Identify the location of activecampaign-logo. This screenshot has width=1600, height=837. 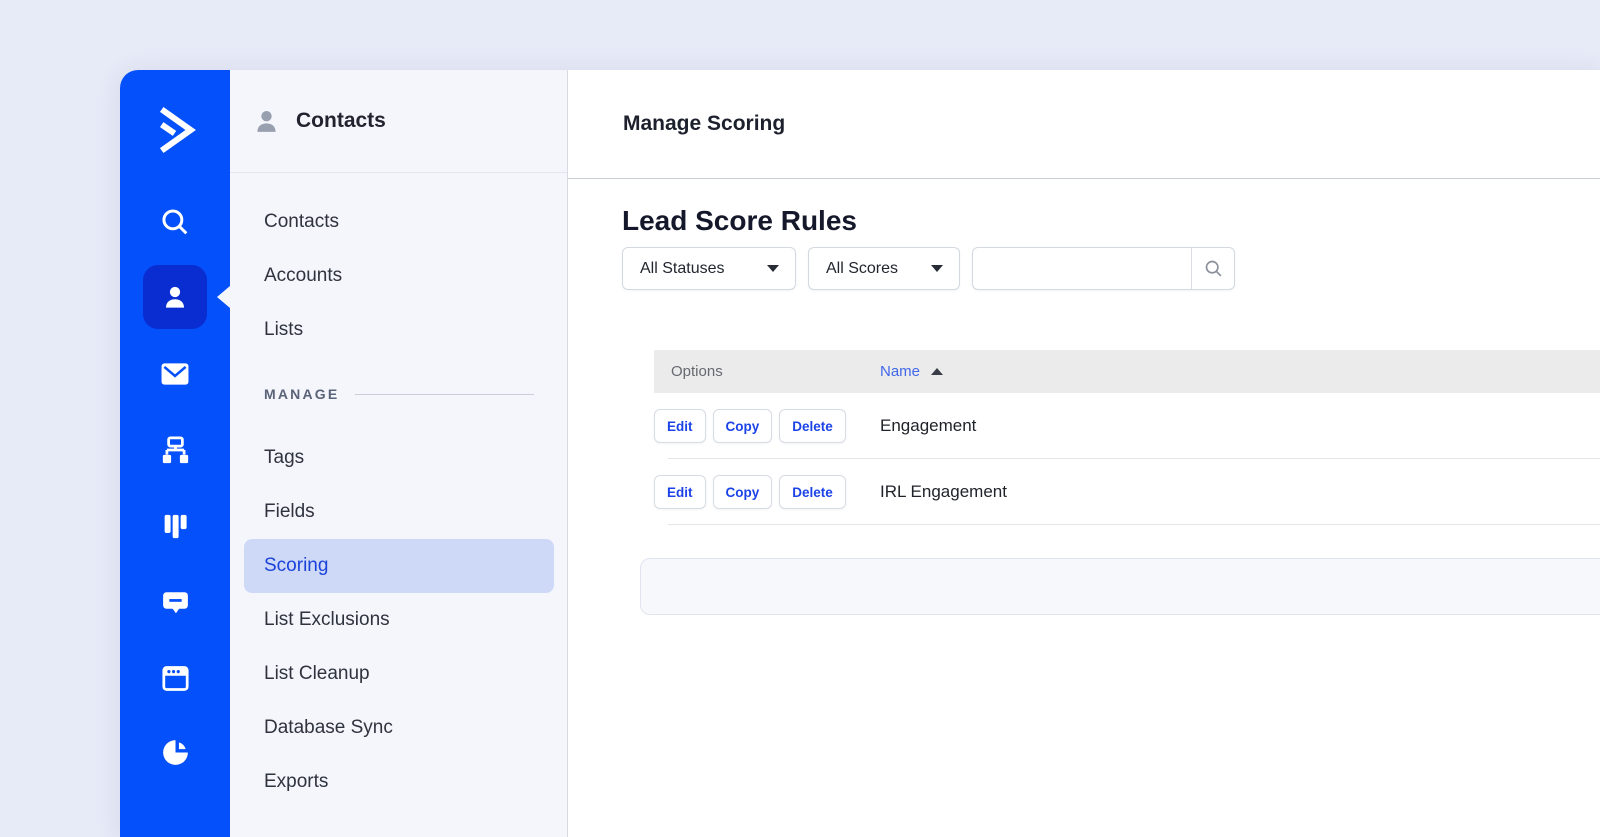
(175, 130).